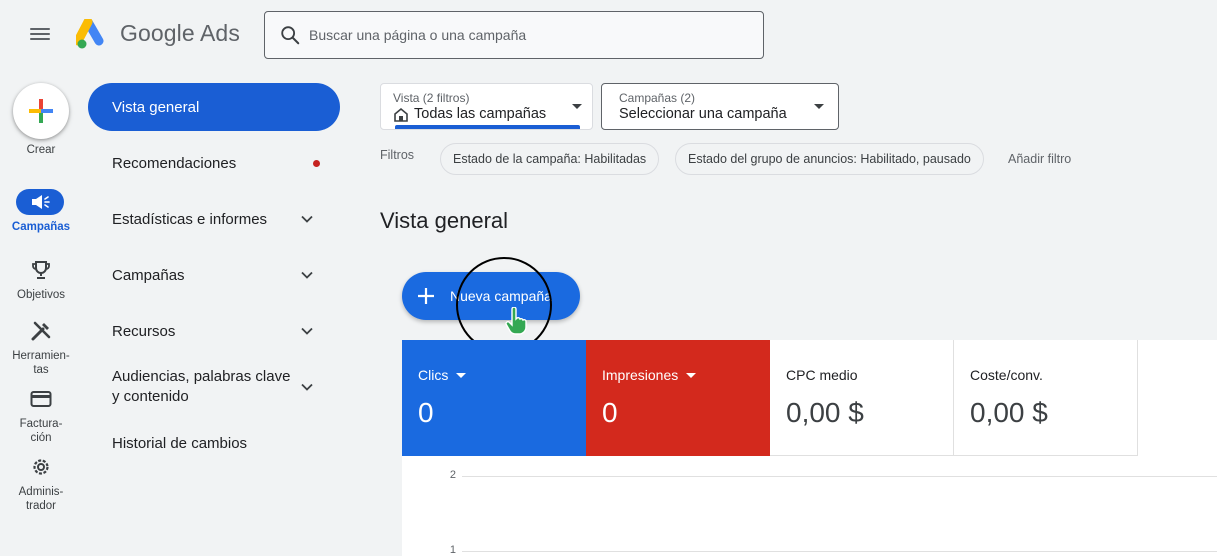 This screenshot has width=1217, height=556. I want to click on nav-item-campaigns: Campañas, so click(214, 275).